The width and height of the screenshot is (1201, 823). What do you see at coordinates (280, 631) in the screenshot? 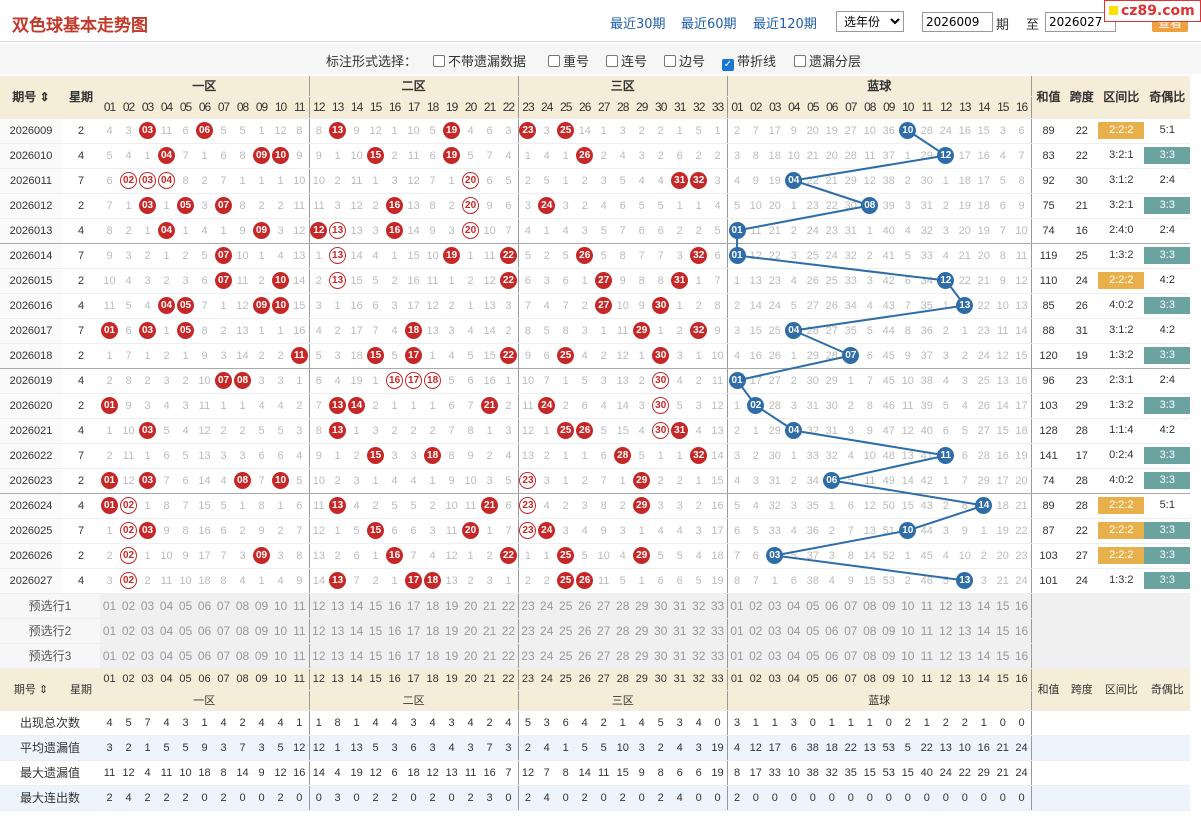
I see `pick-red-number: 10` at bounding box center [280, 631].